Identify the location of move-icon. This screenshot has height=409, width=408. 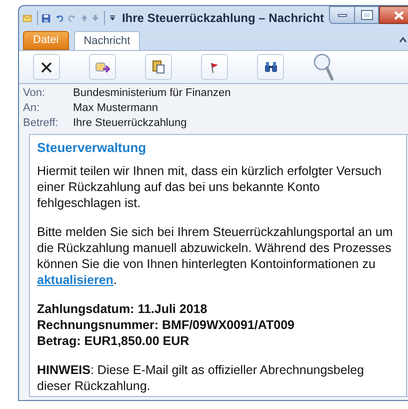
(102, 67).